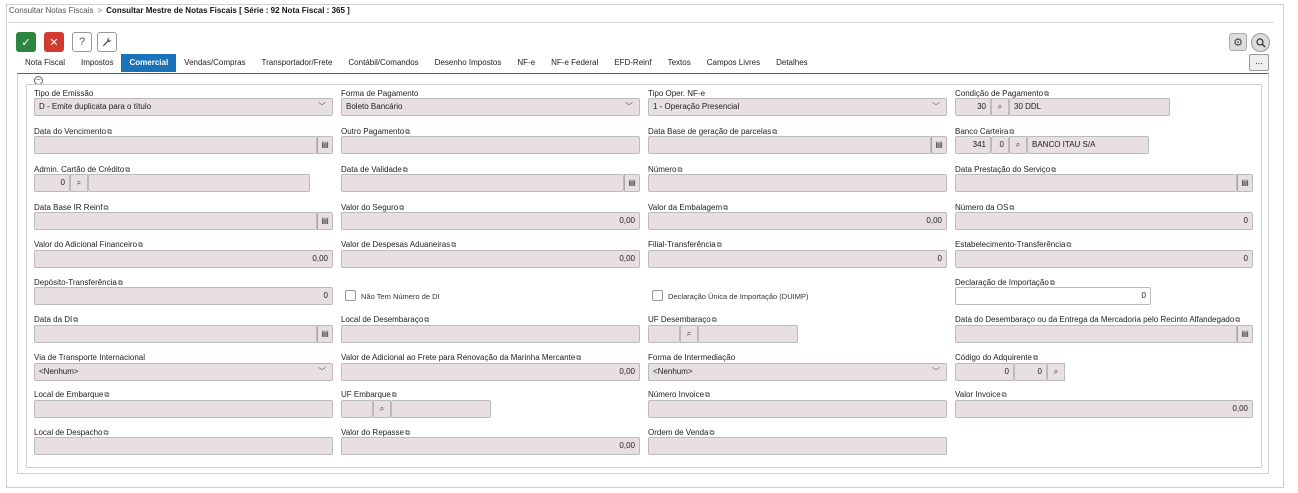  Describe the element at coordinates (383, 63) in the screenshot. I see `tab-contabil-comandos: Contábil/Comandos` at that location.